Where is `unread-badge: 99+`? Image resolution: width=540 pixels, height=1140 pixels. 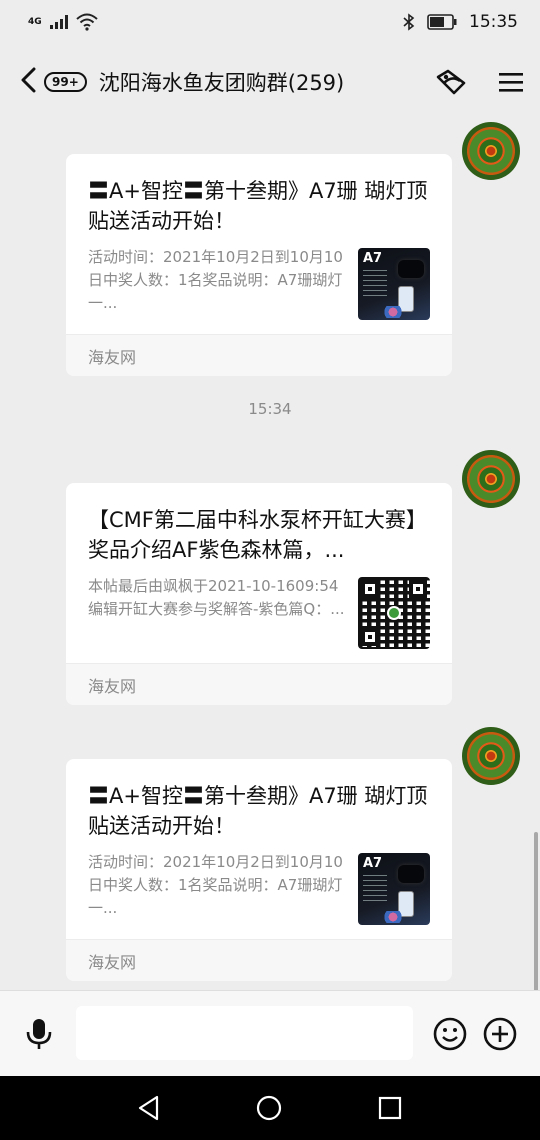 unread-badge: 99+ is located at coordinates (65, 82).